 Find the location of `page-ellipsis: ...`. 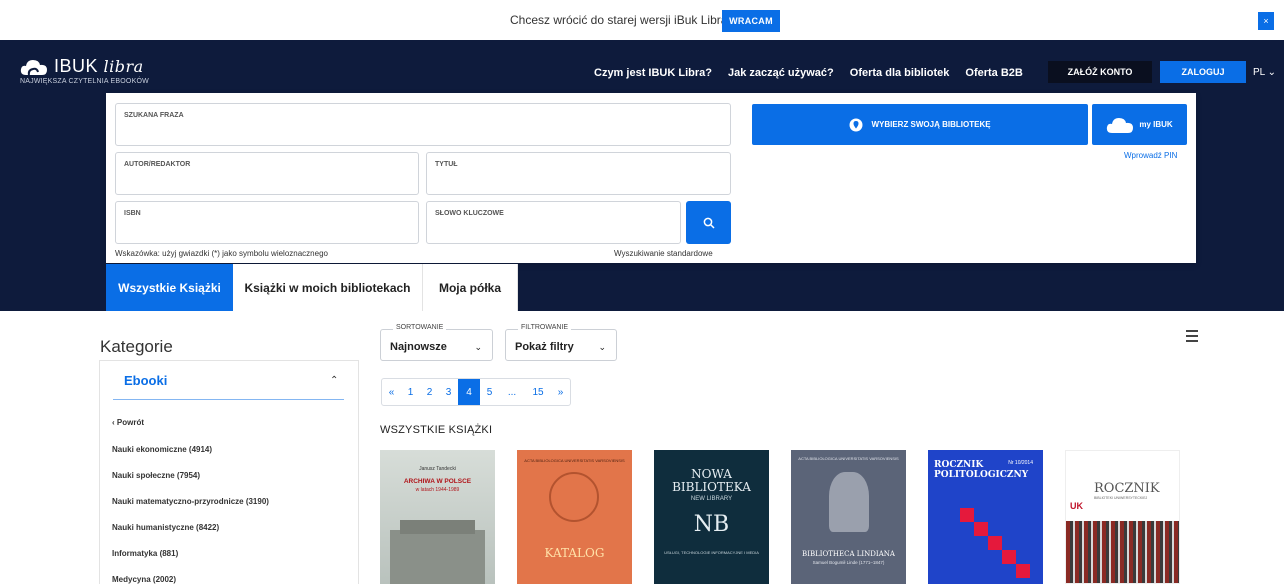

page-ellipsis: ... is located at coordinates (512, 392).